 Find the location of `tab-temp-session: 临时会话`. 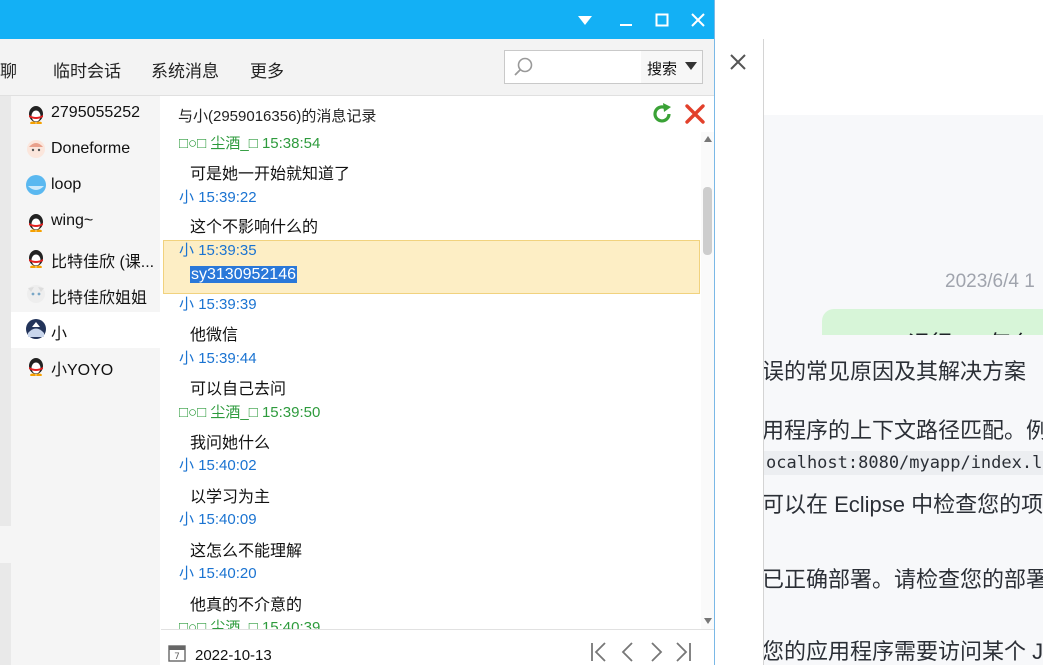

tab-temp-session: 临时会话 is located at coordinates (87, 69).